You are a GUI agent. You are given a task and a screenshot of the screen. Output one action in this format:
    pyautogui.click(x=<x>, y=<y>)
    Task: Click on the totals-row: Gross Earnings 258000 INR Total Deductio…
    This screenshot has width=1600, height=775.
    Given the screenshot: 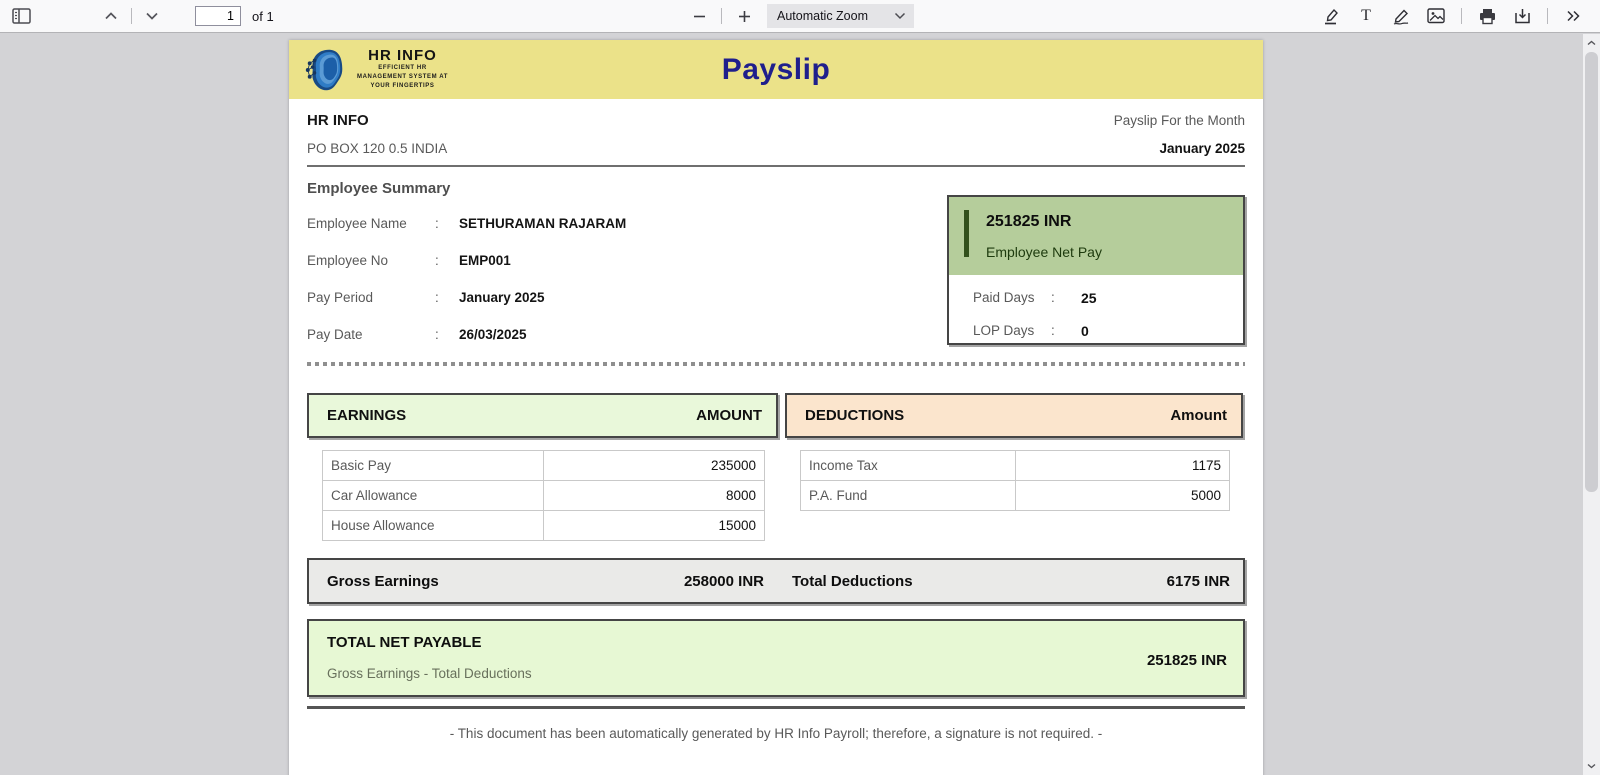 What is the action you would take?
    pyautogui.click(x=776, y=581)
    